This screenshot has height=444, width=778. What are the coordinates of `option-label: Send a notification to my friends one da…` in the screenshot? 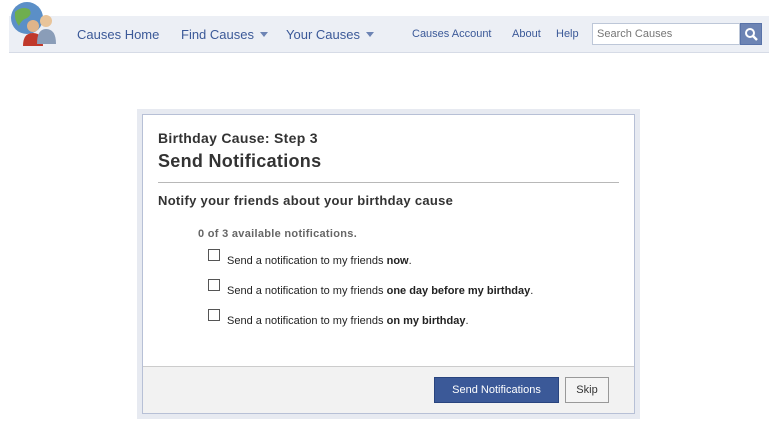 It's located at (380, 291).